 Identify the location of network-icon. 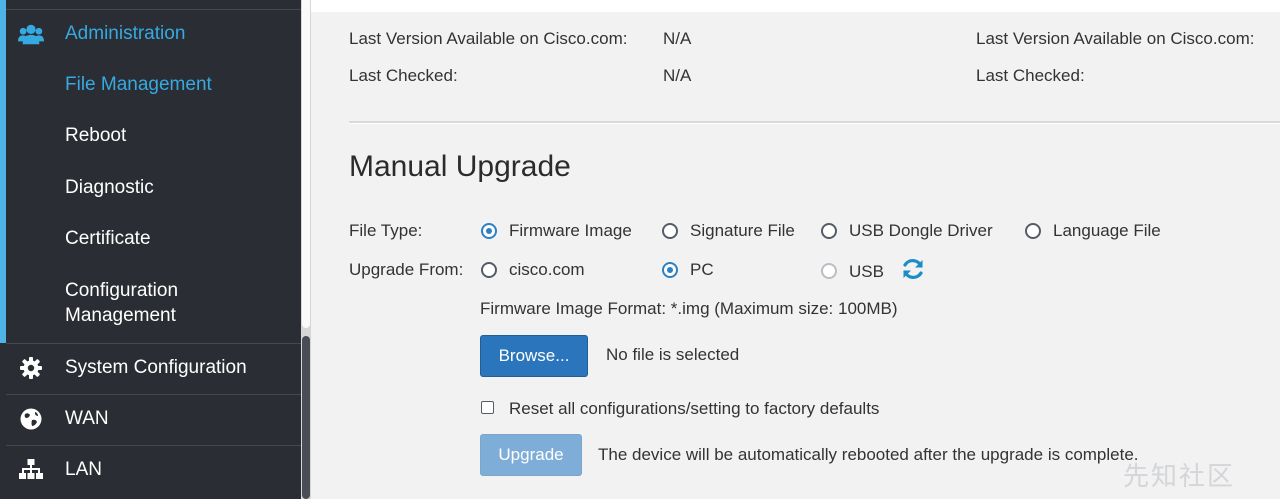
(31, 470).